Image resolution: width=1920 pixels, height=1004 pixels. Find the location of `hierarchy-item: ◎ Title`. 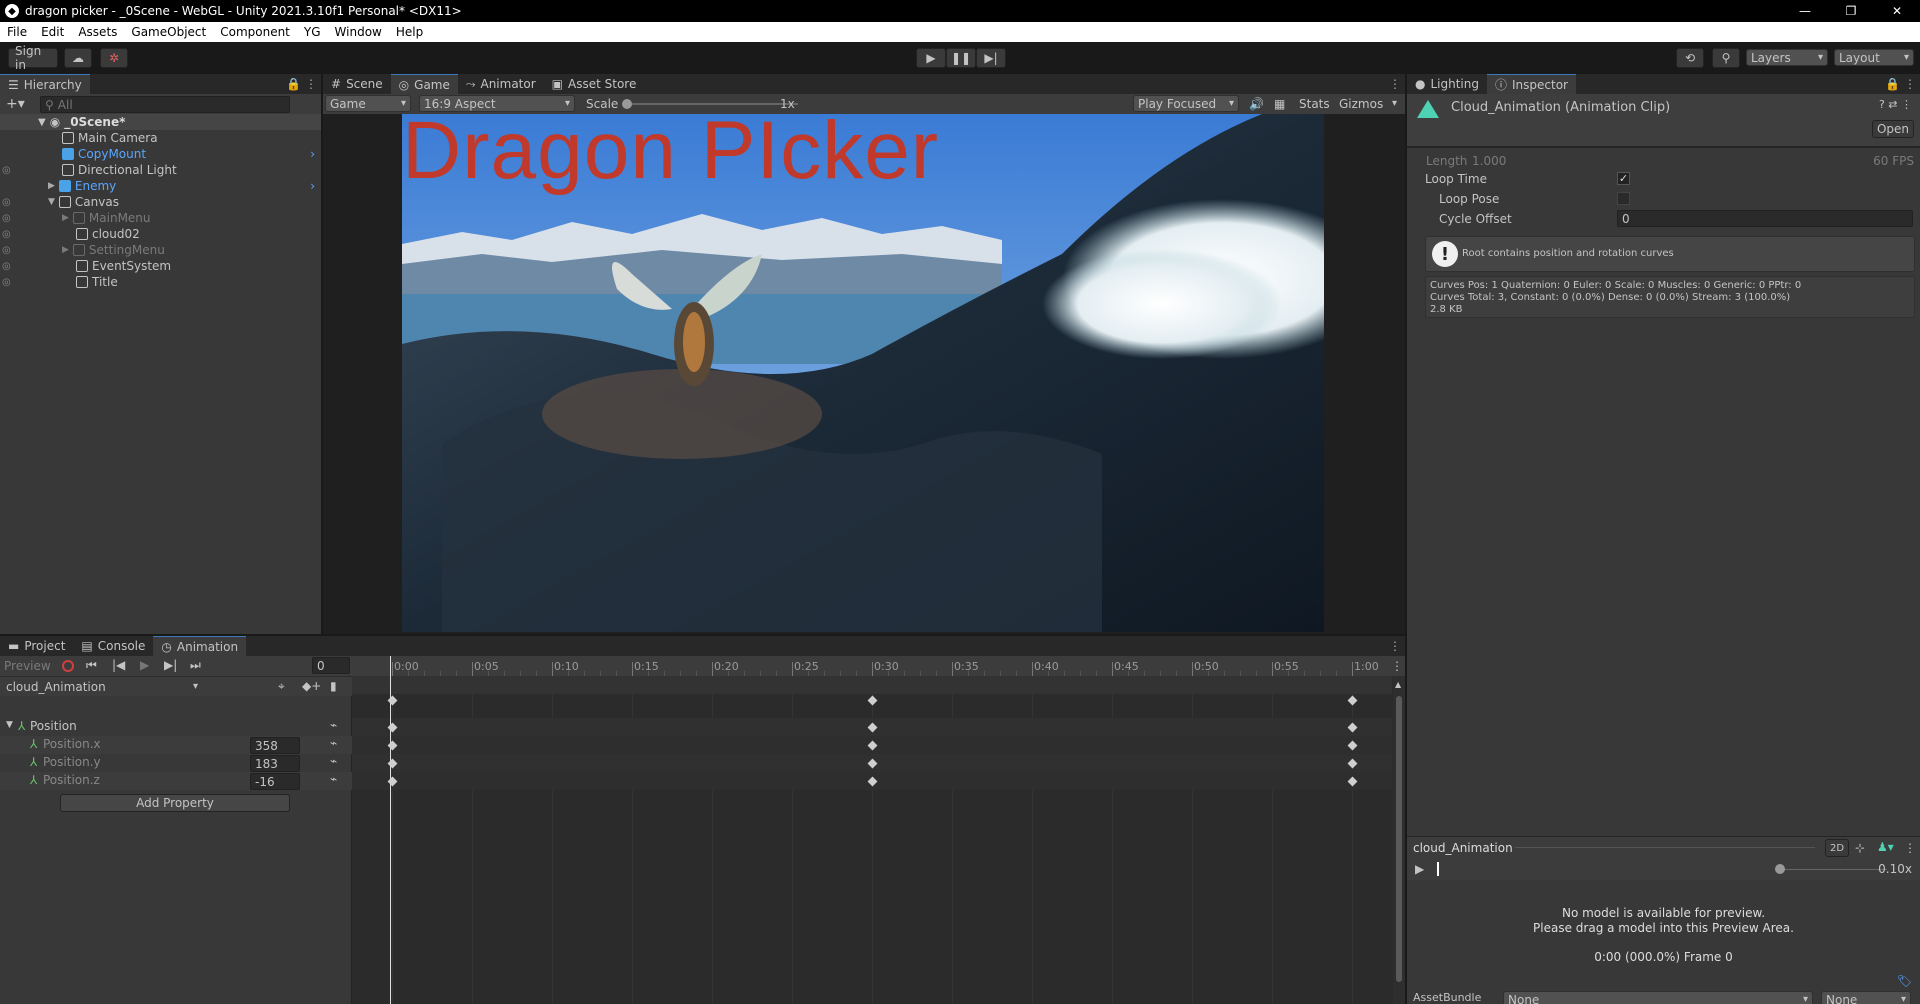

hierarchy-item: ◎ Title is located at coordinates (160, 282).